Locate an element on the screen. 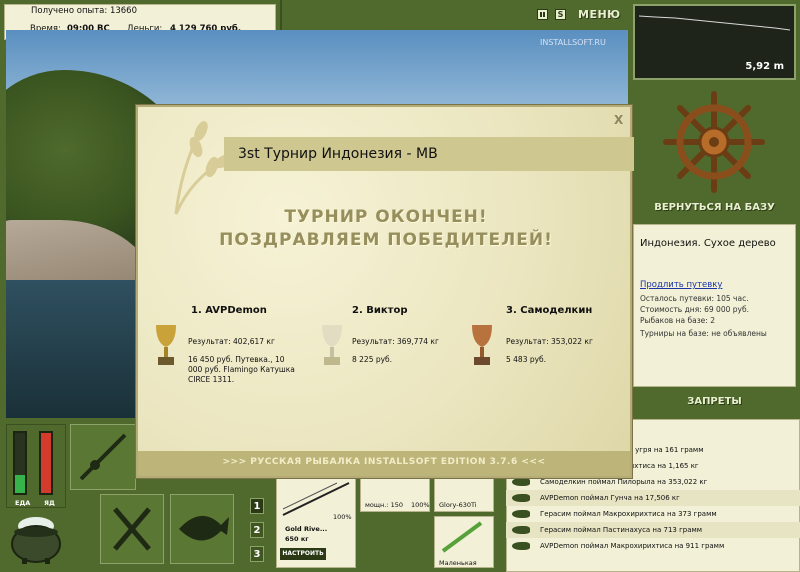 The image size is (800, 572). day-cost: Стоимость дня: 69 000 руб. is located at coordinates (694, 309).